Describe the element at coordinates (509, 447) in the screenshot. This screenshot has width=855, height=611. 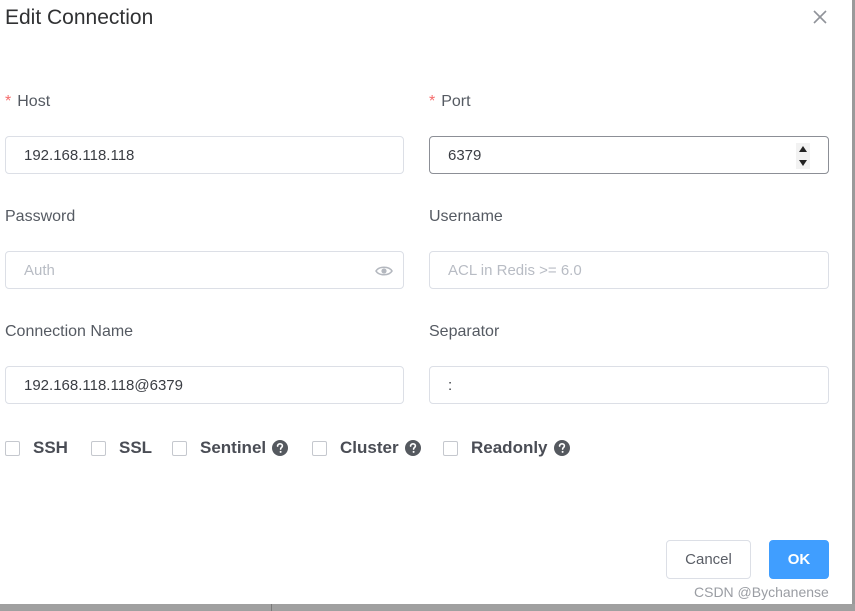
I see `readonly-label: Readonly` at that location.